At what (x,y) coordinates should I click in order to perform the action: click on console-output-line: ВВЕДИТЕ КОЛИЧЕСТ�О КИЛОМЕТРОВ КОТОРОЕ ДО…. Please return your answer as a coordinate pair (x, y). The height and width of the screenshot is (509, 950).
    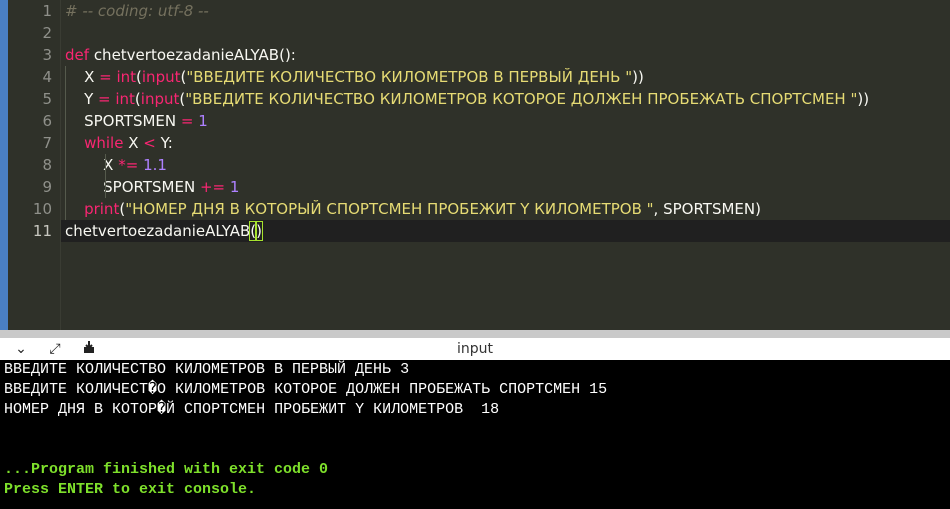
    Looking at the image, I should click on (306, 389).